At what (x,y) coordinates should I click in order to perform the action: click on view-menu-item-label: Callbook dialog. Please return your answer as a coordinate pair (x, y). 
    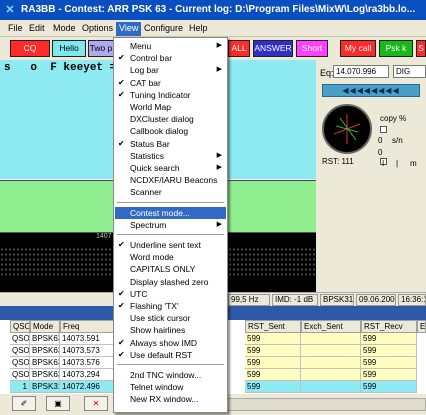
    Looking at the image, I should click on (159, 131).